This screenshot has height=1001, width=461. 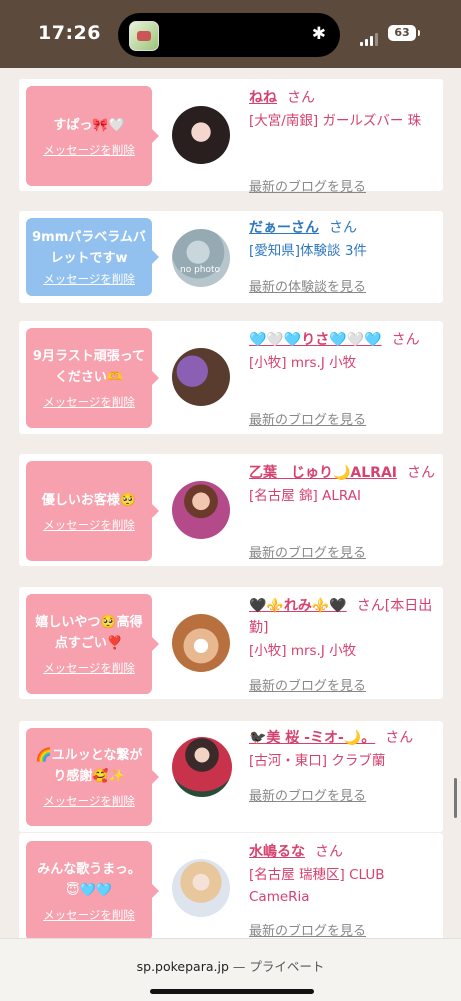 What do you see at coordinates (370, 36) in the screenshot?
I see `signal-icon` at bounding box center [370, 36].